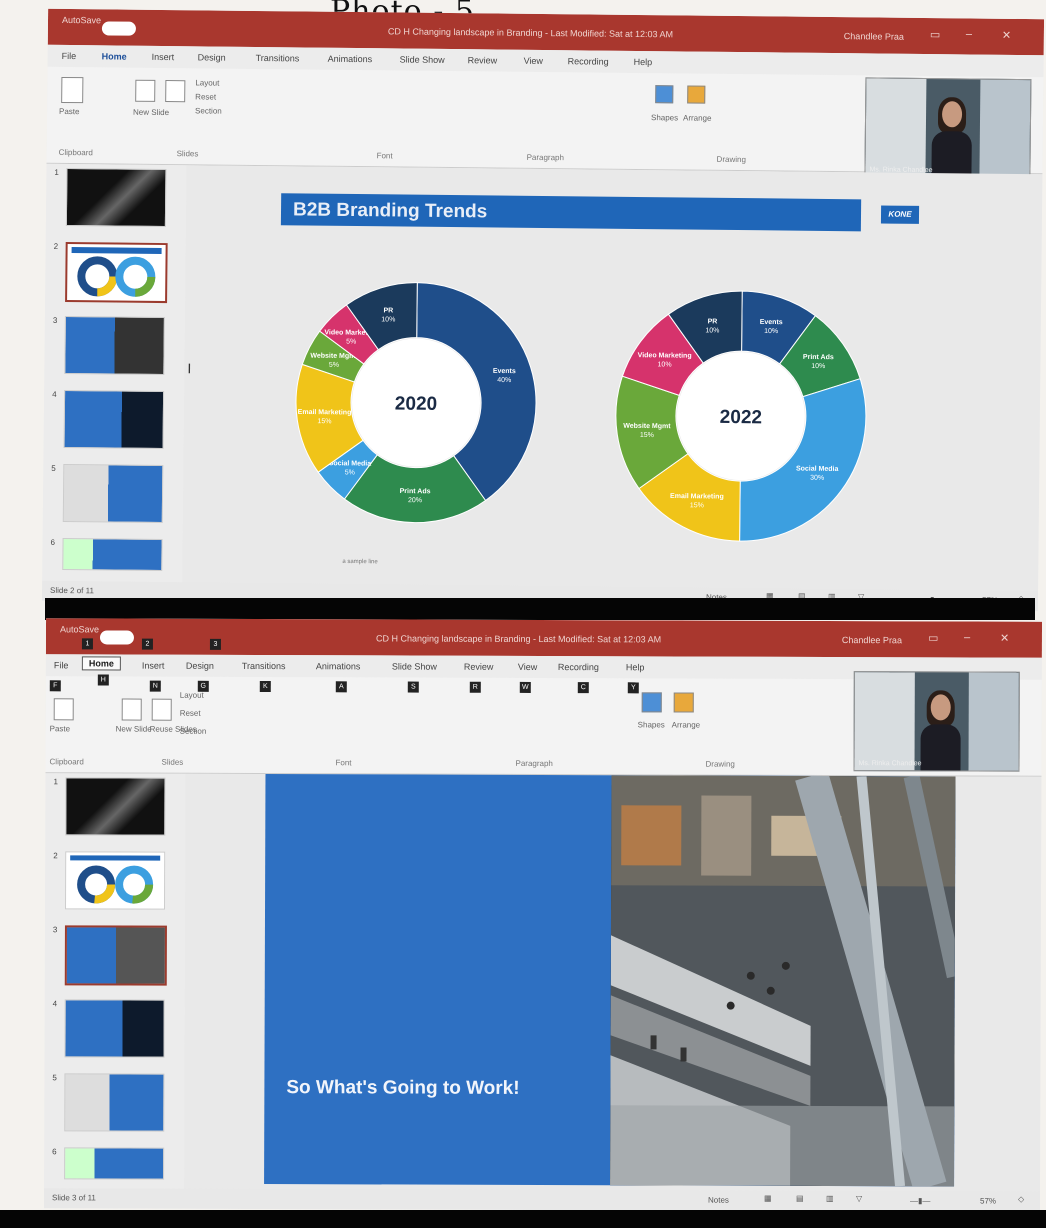 The width and height of the screenshot is (1046, 1228). I want to click on zoom-slider: —▮—, so click(920, 1200).